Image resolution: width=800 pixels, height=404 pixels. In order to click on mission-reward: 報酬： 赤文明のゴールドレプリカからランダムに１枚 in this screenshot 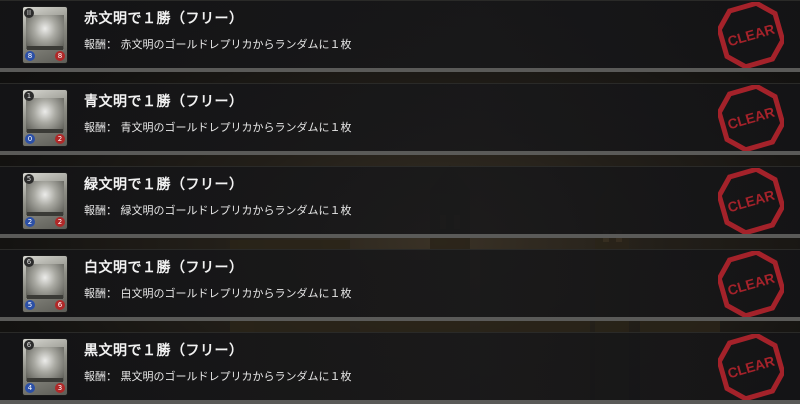, I will do `click(218, 44)`.